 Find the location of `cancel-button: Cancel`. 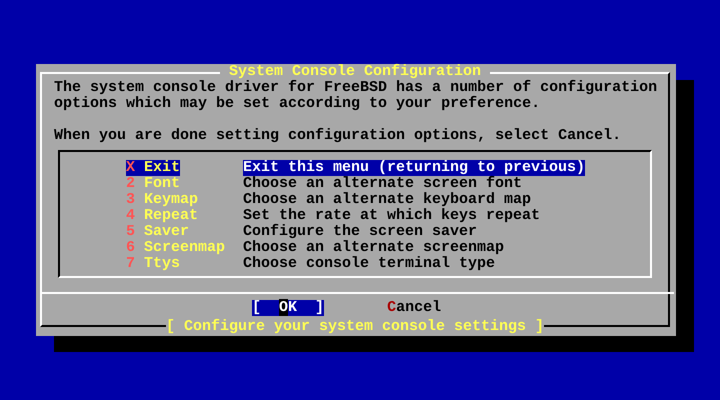

cancel-button: Cancel is located at coordinates (414, 308).